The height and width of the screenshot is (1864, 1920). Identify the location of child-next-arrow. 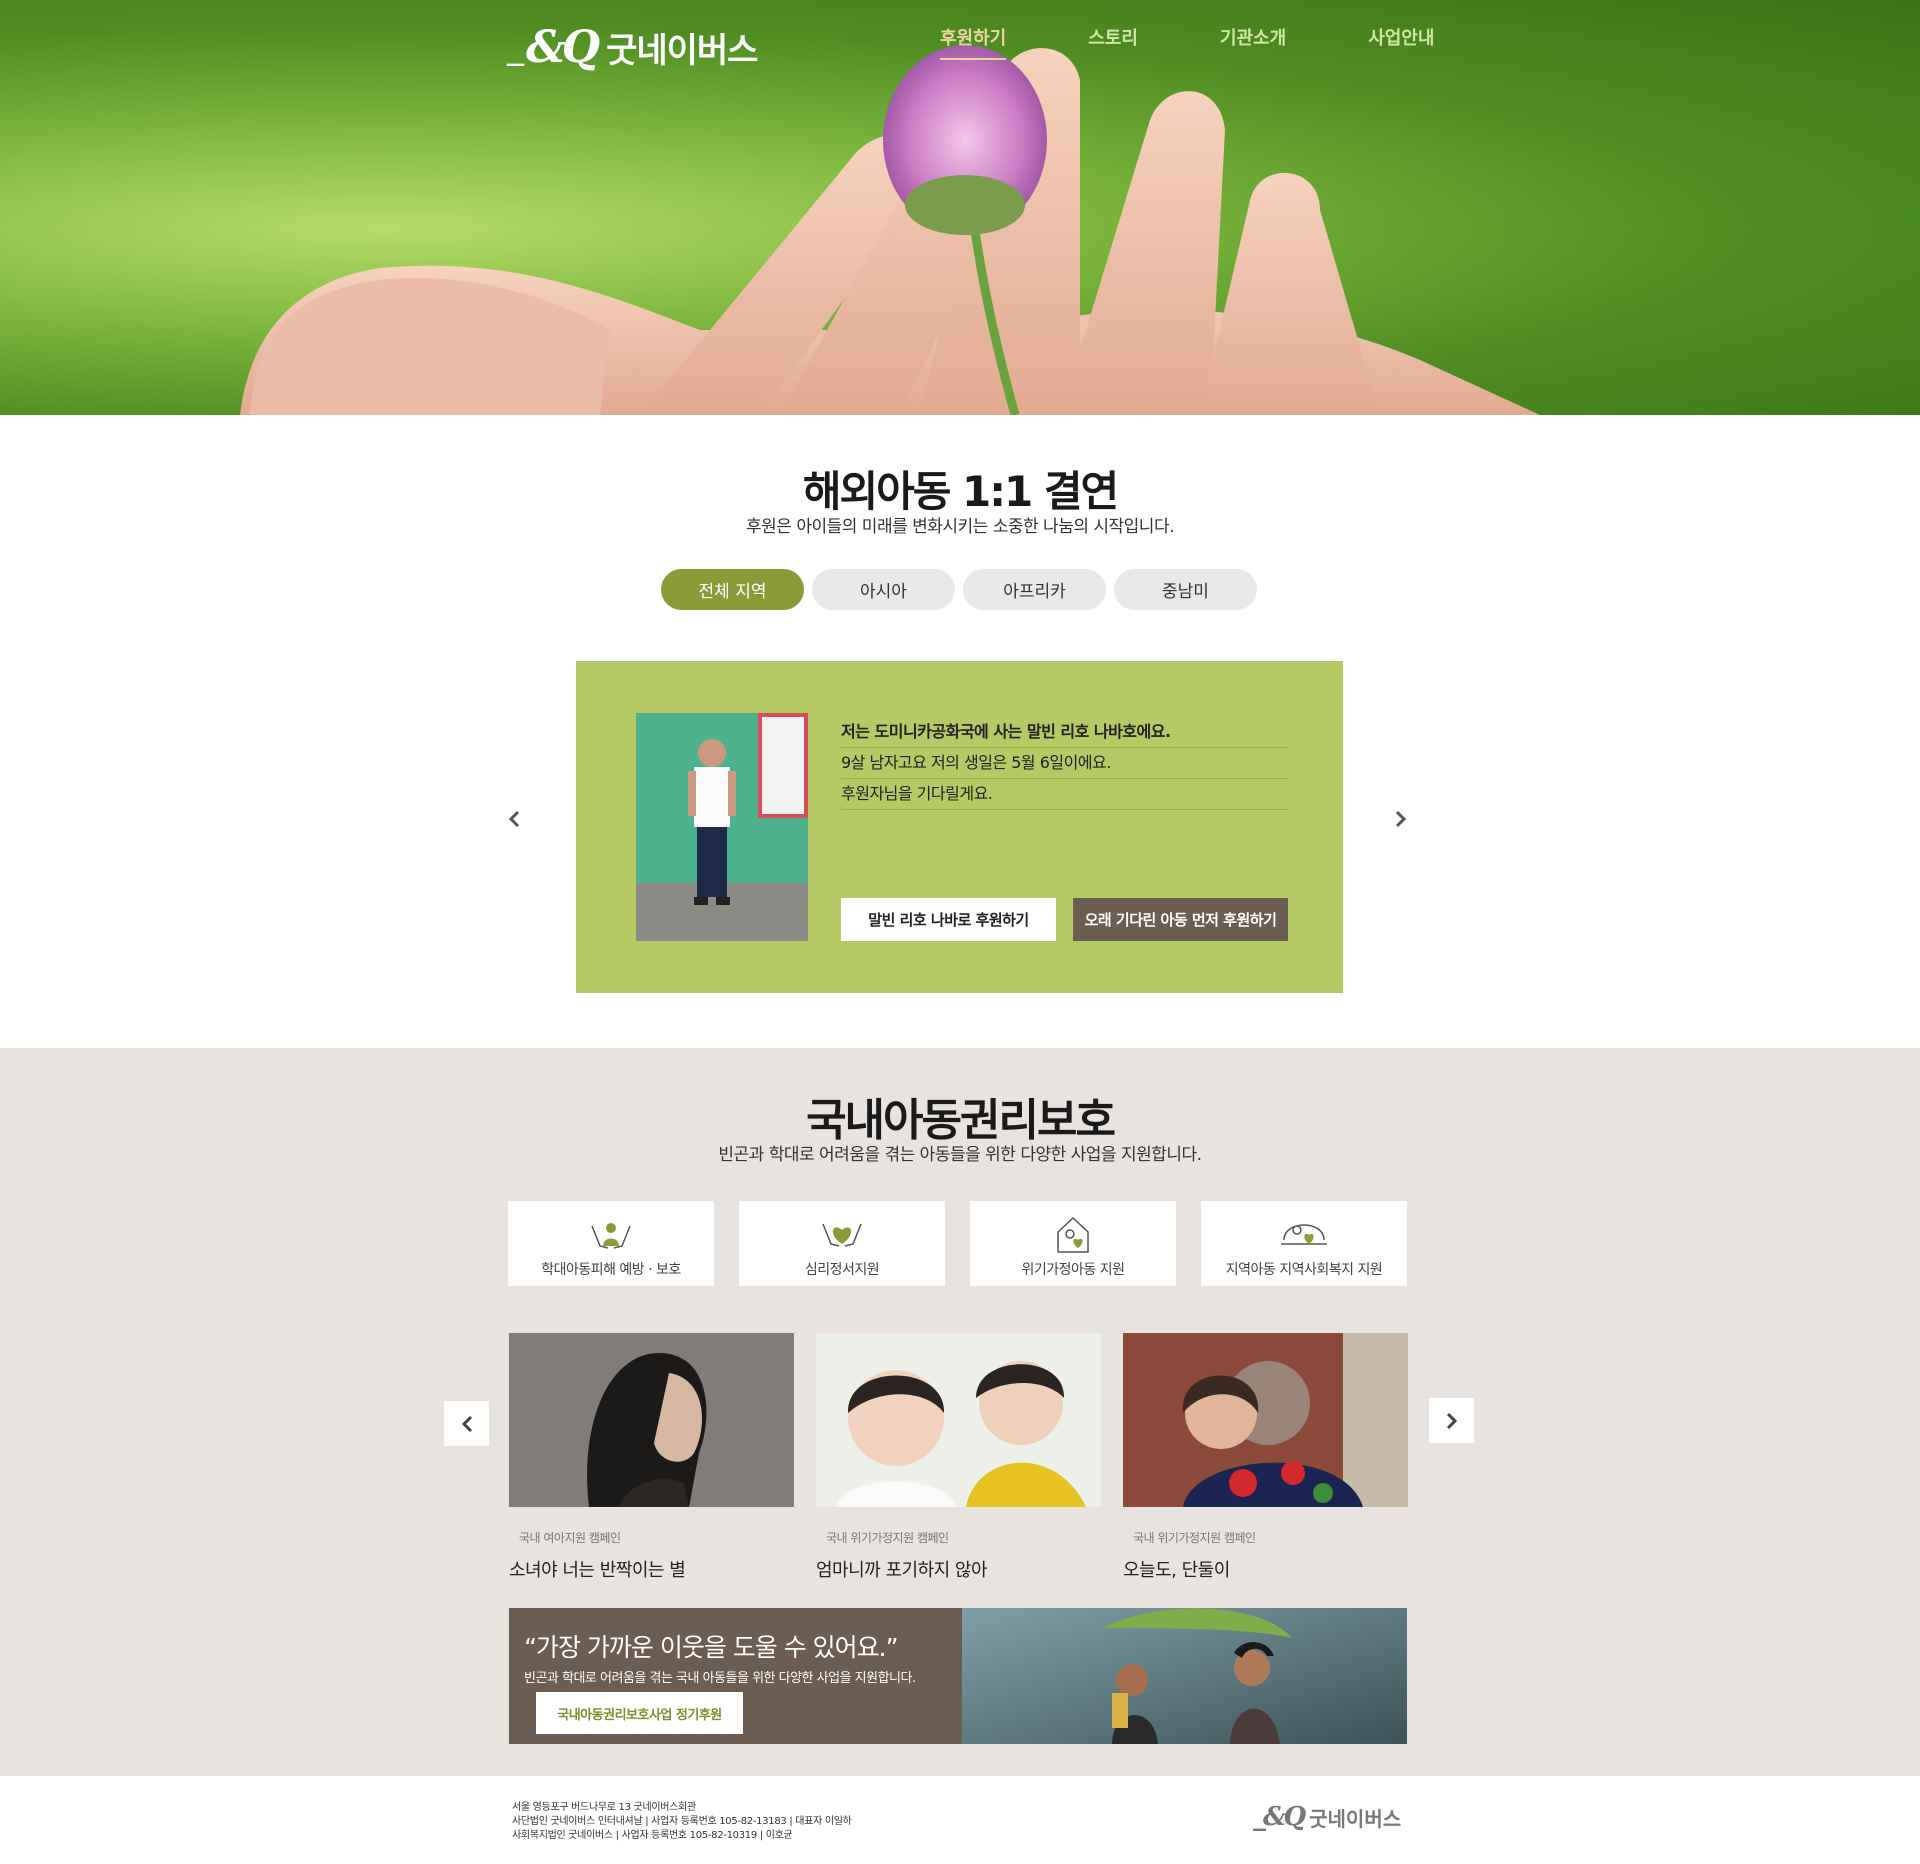
(1401, 819).